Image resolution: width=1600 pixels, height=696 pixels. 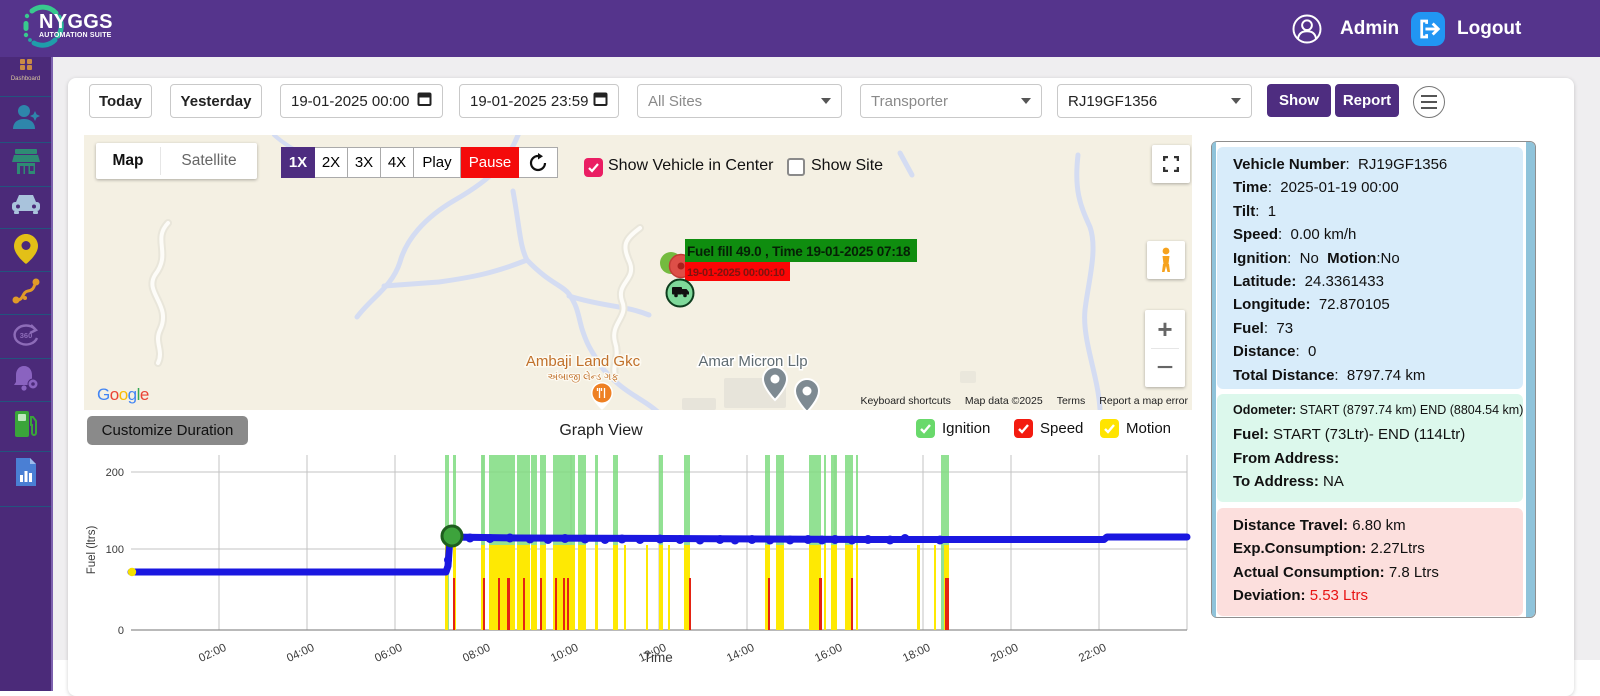 I want to click on svg-text: 0, so click(x=121, y=631).